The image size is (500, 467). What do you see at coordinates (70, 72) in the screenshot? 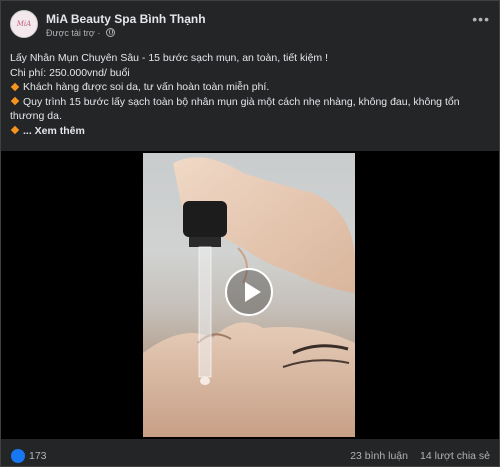
I see `post-line-2: Chi phí: 250.000vnd/ buổi` at bounding box center [70, 72].